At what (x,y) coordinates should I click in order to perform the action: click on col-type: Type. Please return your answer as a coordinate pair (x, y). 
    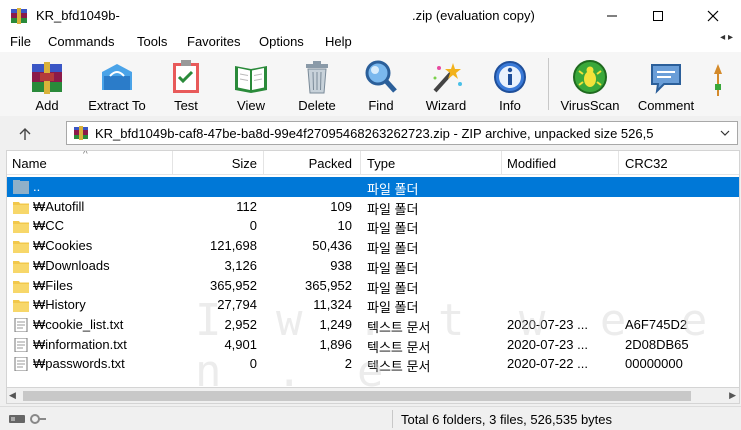
    Looking at the image, I should click on (381, 163).